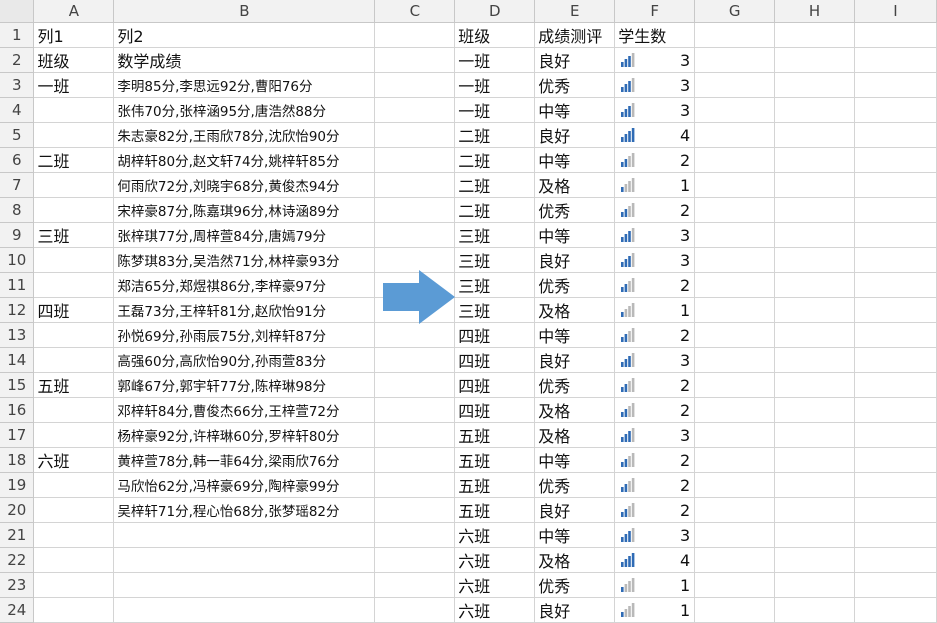 This screenshot has height=623, width=937. I want to click on cell-b: 张伟70分,张梓涵95分,唐浩然88分, so click(244, 110).